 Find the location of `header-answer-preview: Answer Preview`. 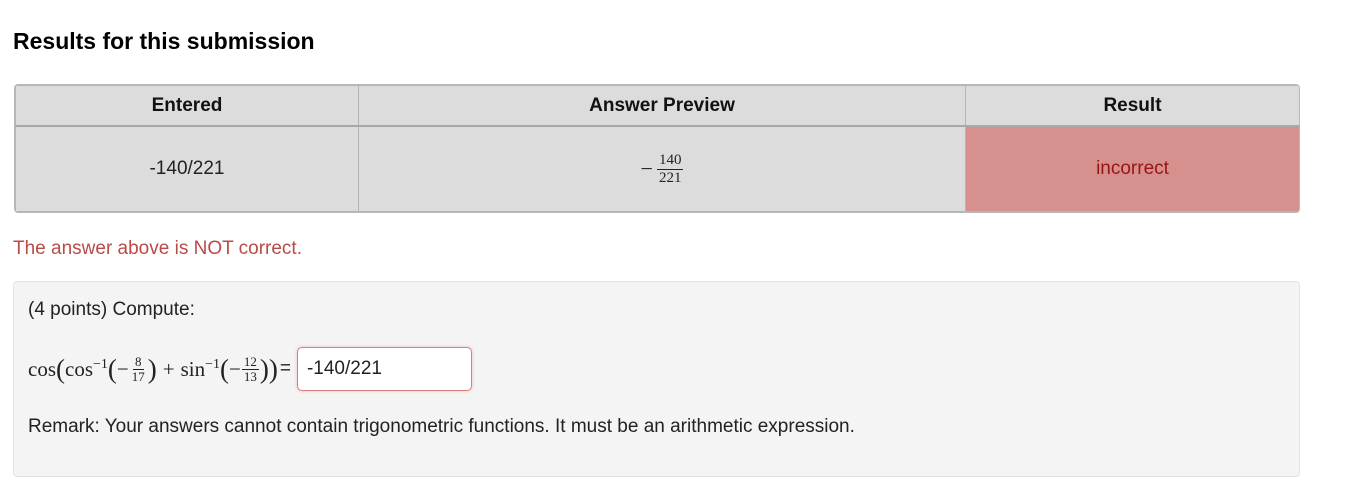

header-answer-preview: Answer Preview is located at coordinates (662, 106).